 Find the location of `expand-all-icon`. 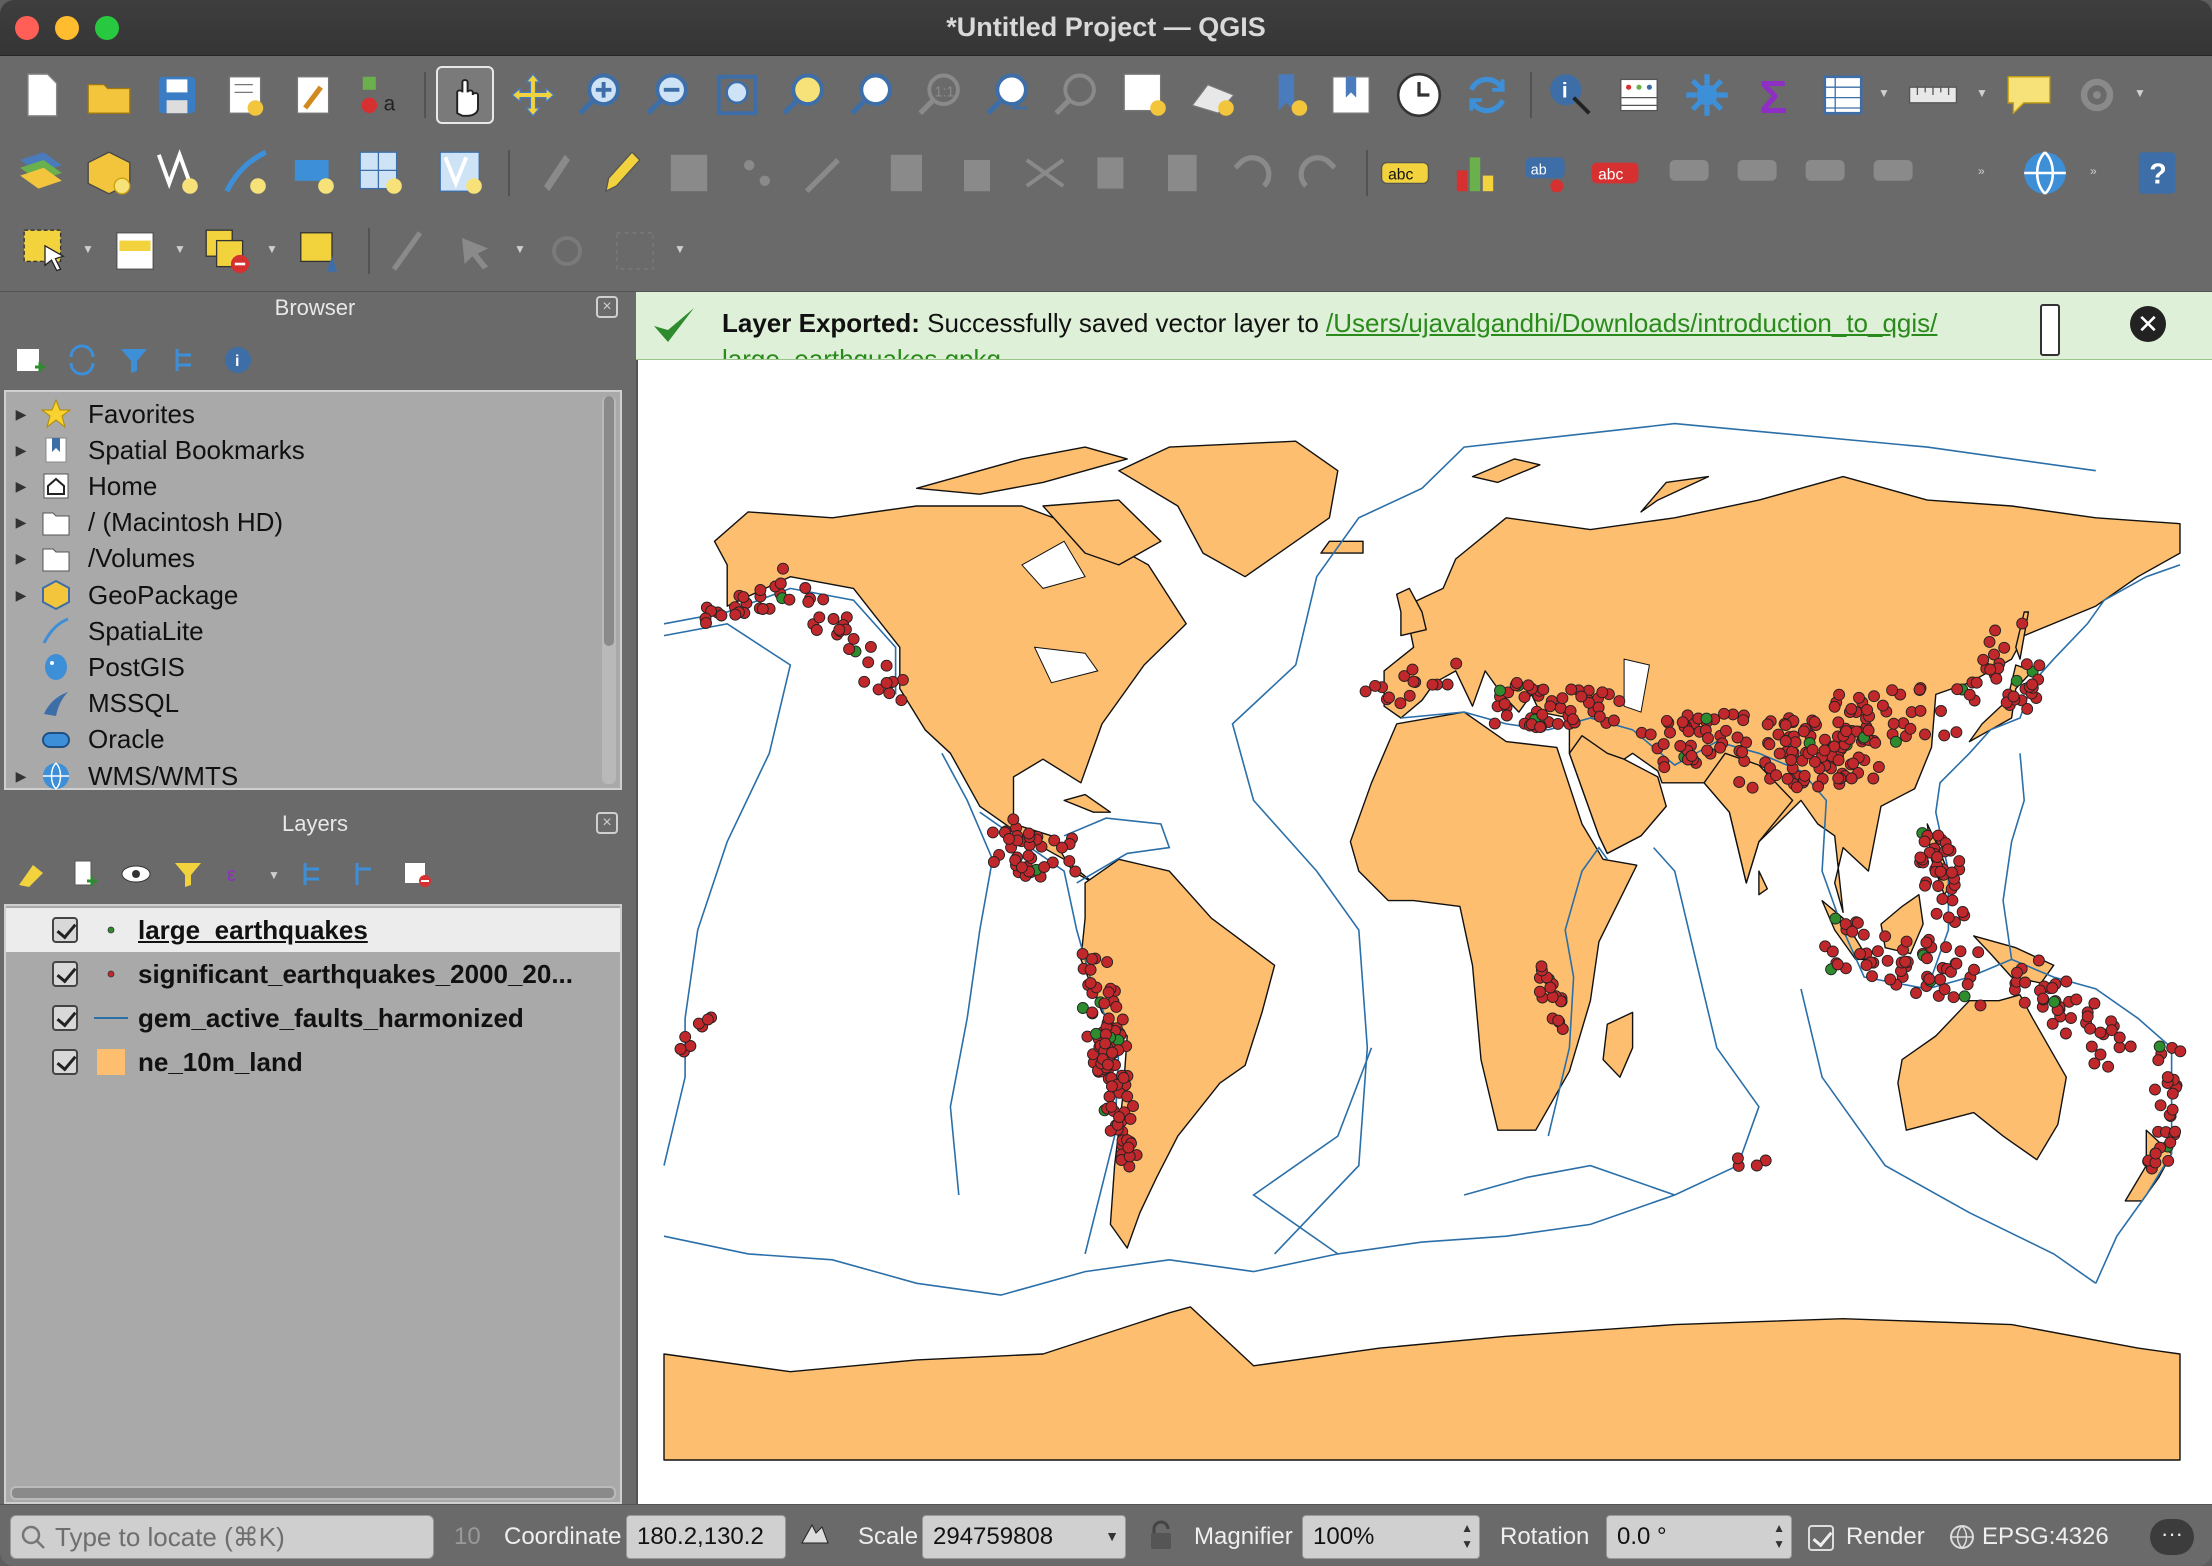

expand-all-icon is located at coordinates (314, 874).